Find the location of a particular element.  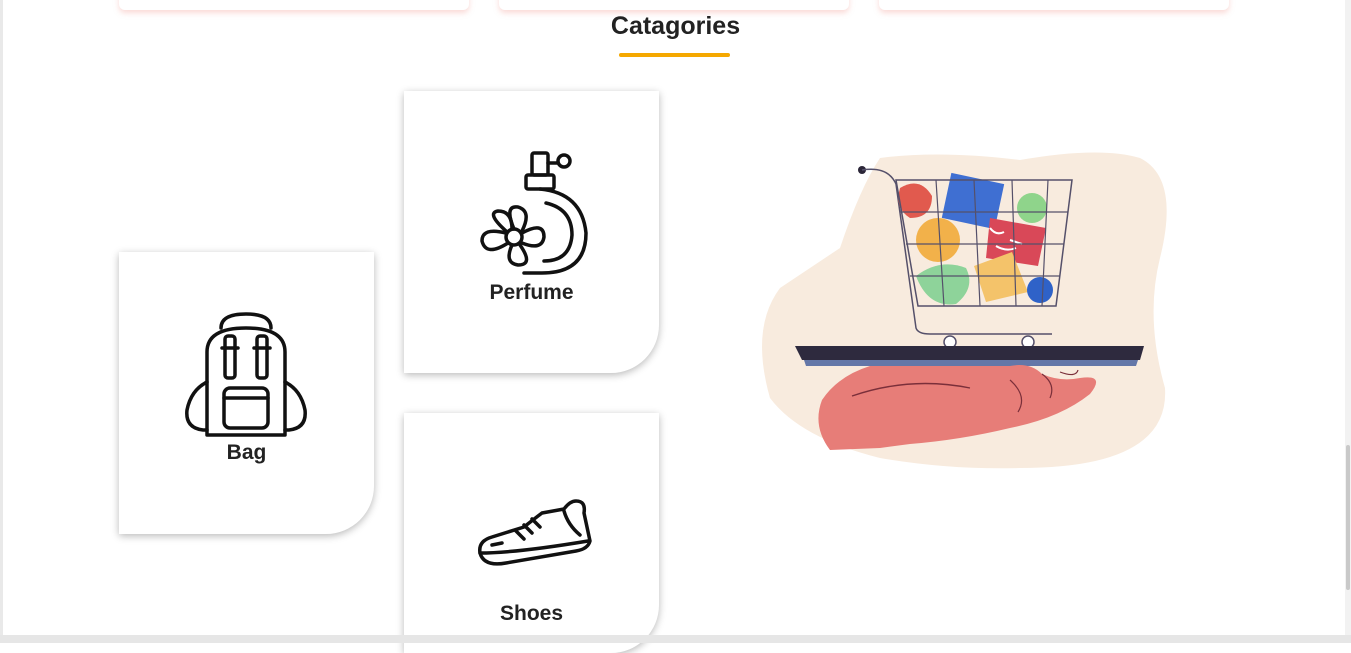

category-card-perfume: Perfume is located at coordinates (531, 232).